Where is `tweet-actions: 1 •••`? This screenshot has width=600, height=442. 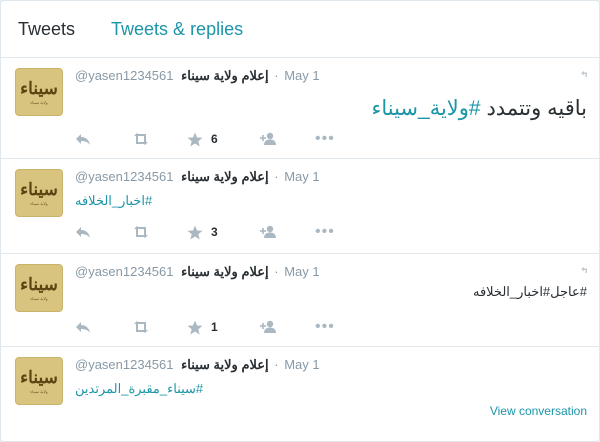
tweet-actions: 1 ••• is located at coordinates (223, 327).